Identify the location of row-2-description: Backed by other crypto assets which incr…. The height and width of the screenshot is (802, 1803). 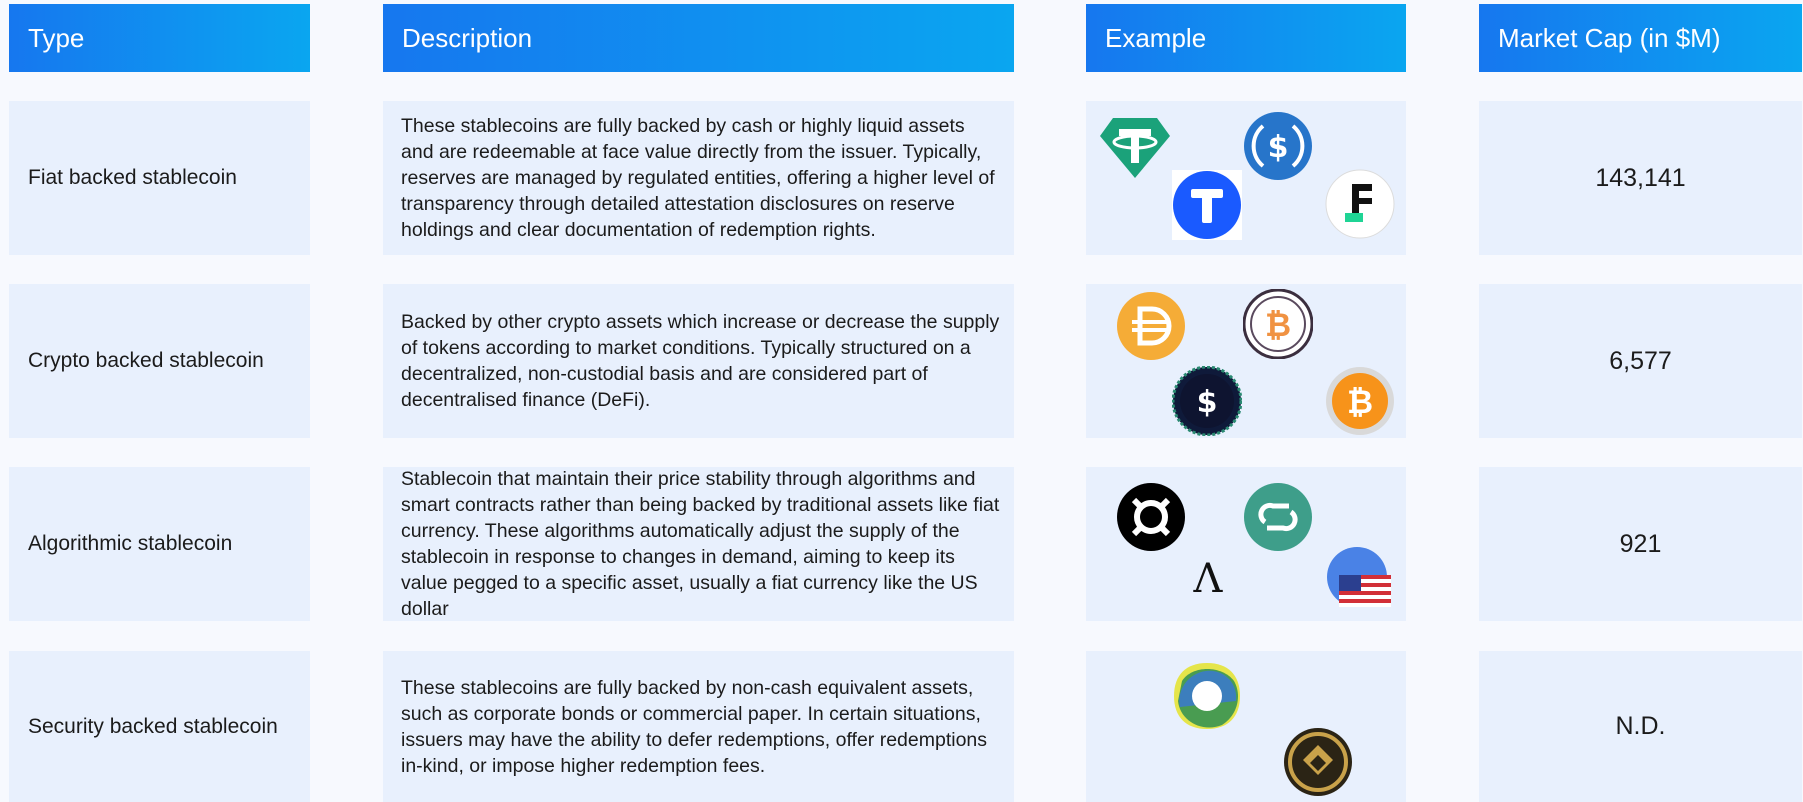
(698, 361).